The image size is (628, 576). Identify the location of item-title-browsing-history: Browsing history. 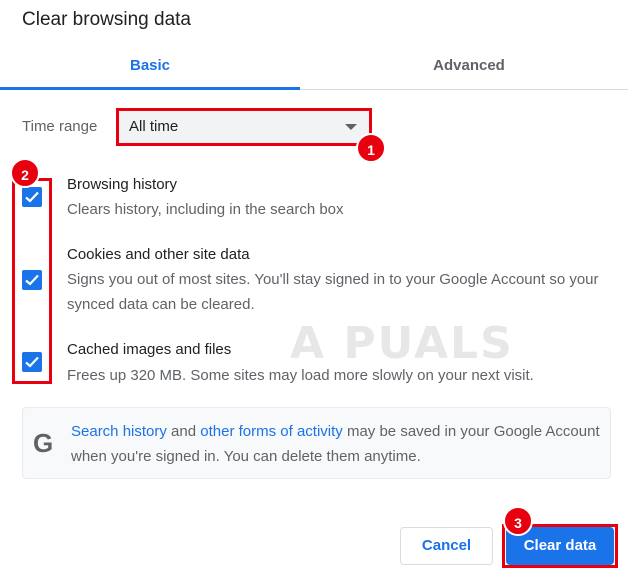
(122, 184).